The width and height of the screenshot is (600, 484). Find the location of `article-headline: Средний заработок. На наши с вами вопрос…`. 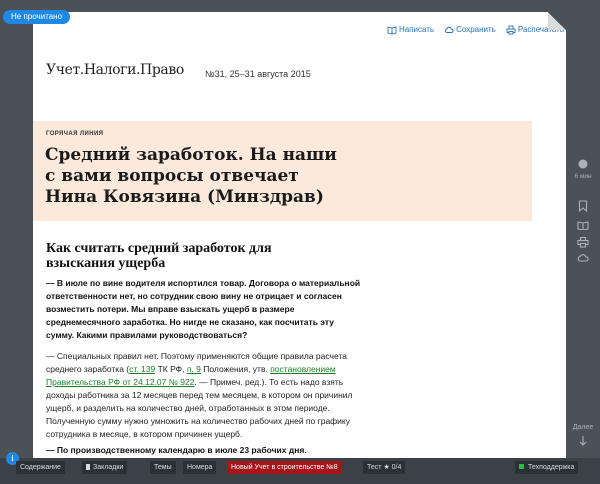

article-headline: Средний заработок. На наши с вами вопрос… is located at coordinates (245, 176).